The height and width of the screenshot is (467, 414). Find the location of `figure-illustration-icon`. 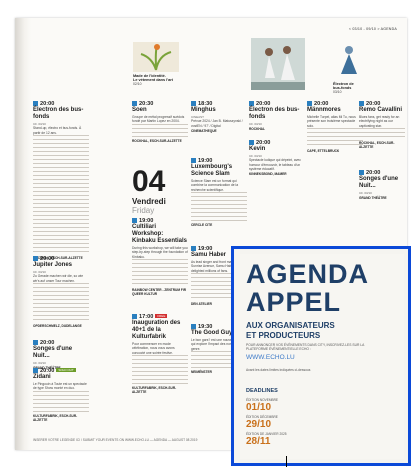

figure-illustration-icon is located at coordinates (349, 60).